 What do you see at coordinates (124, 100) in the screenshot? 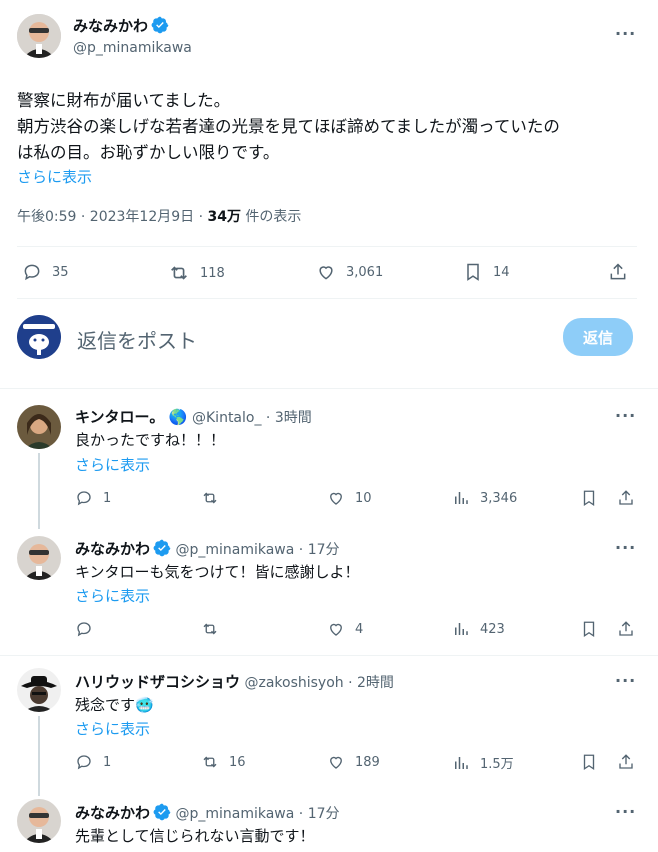
I see `post-text-line: 警察に財布が届いてました。` at bounding box center [124, 100].